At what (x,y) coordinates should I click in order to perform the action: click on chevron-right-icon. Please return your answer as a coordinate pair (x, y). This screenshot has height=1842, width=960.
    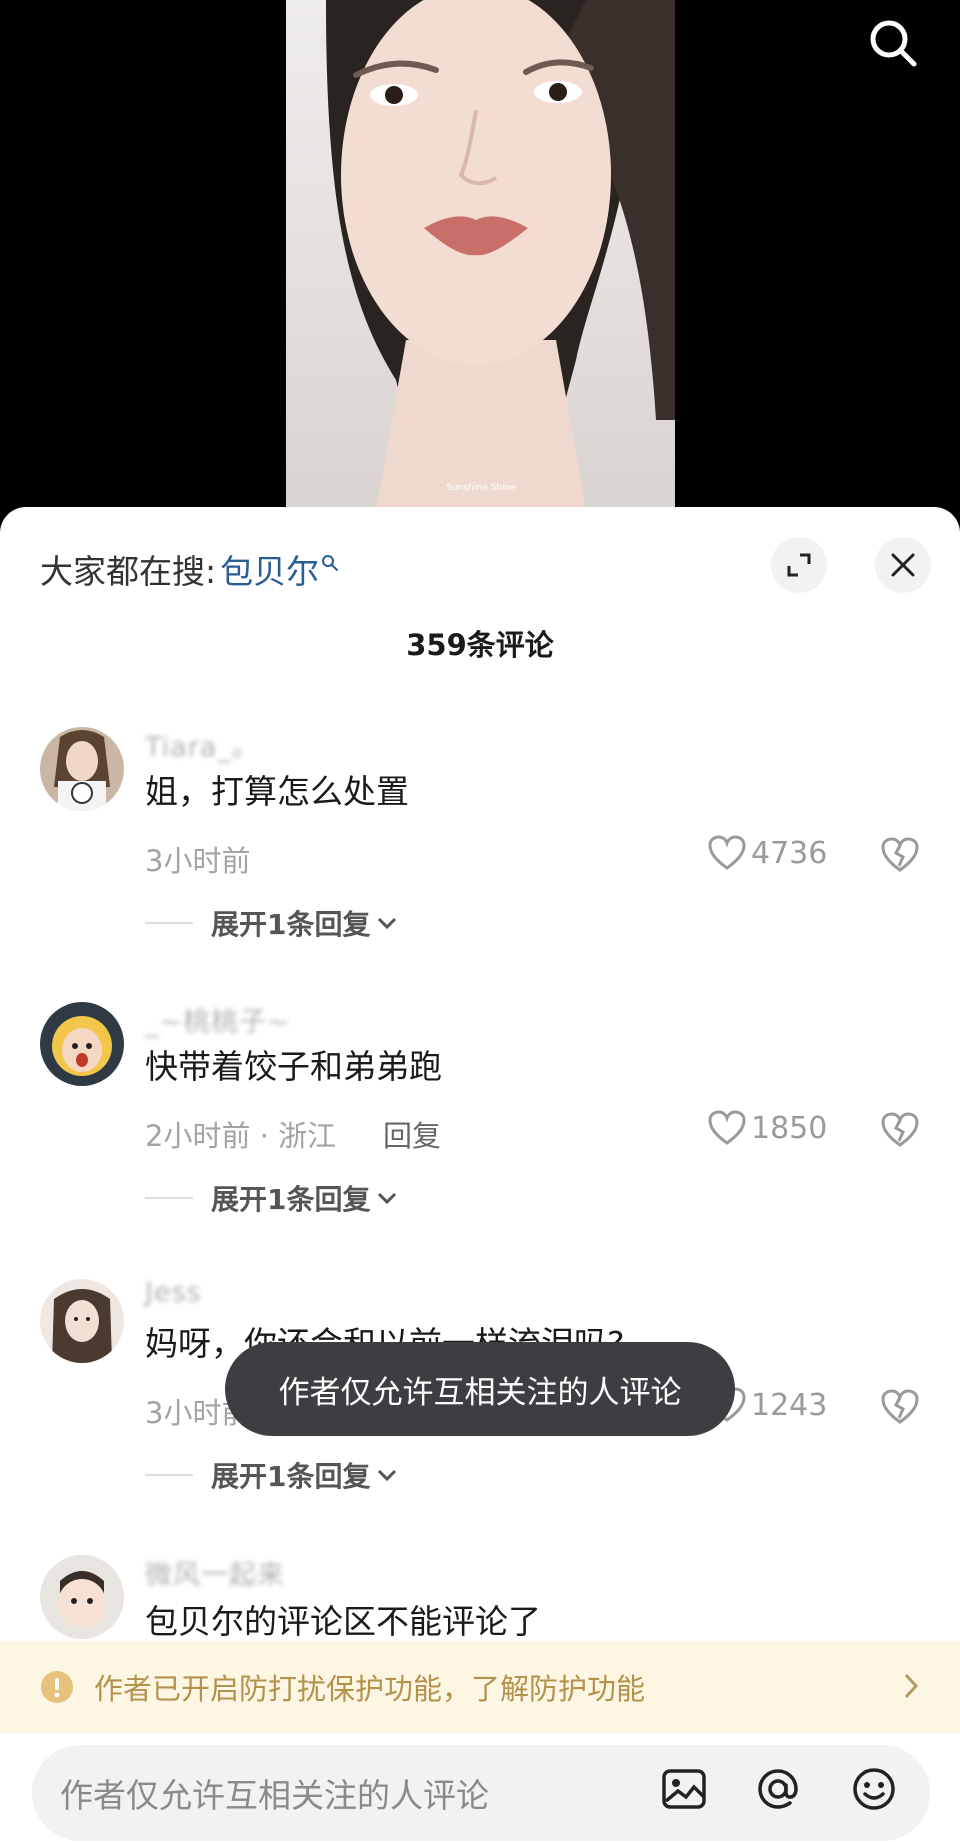
    Looking at the image, I should click on (911, 1686).